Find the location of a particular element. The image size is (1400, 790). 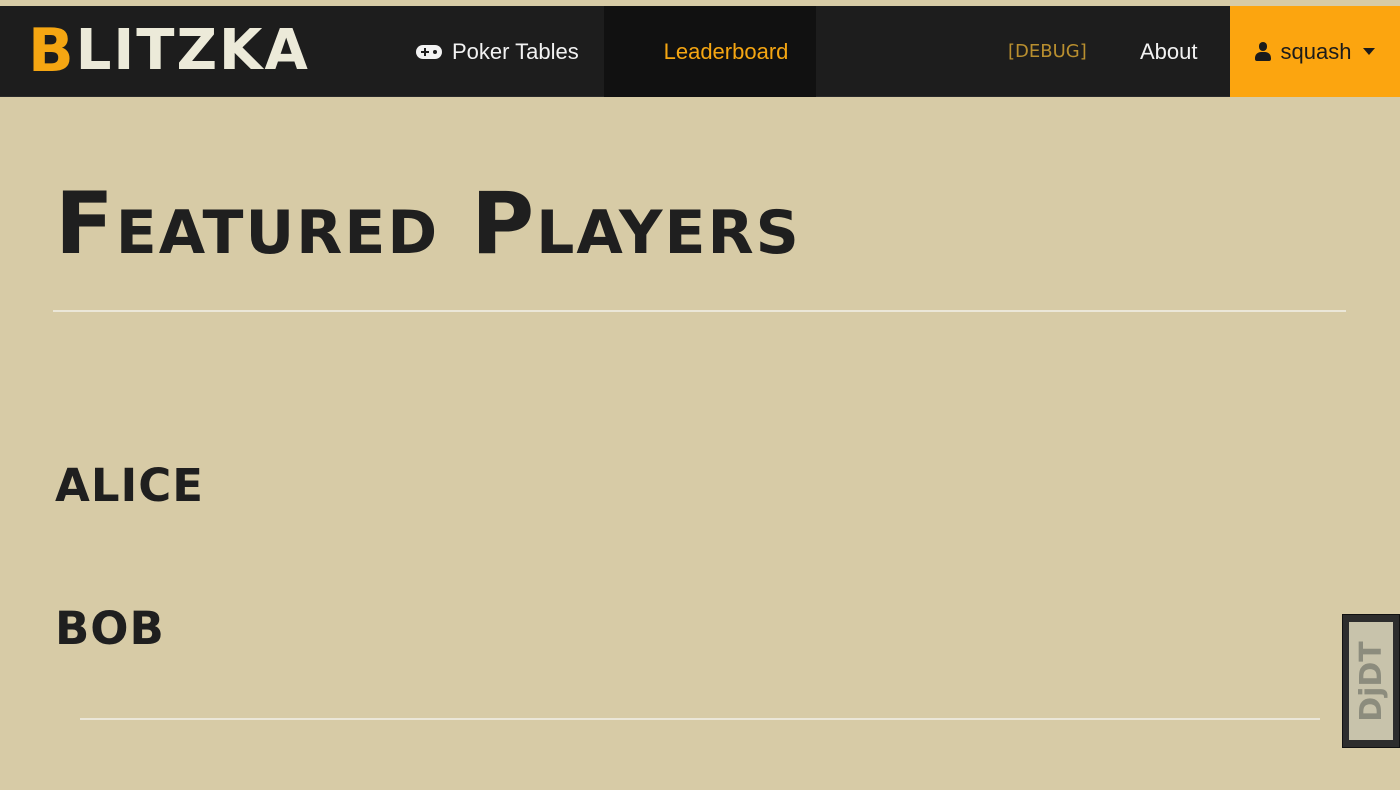

page-title: Featured Players is located at coordinates (428, 224).